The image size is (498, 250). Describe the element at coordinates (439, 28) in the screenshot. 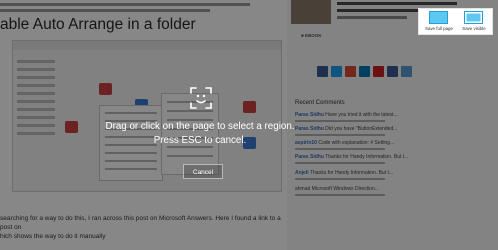

I see `save-full-page-label: Save full page` at that location.